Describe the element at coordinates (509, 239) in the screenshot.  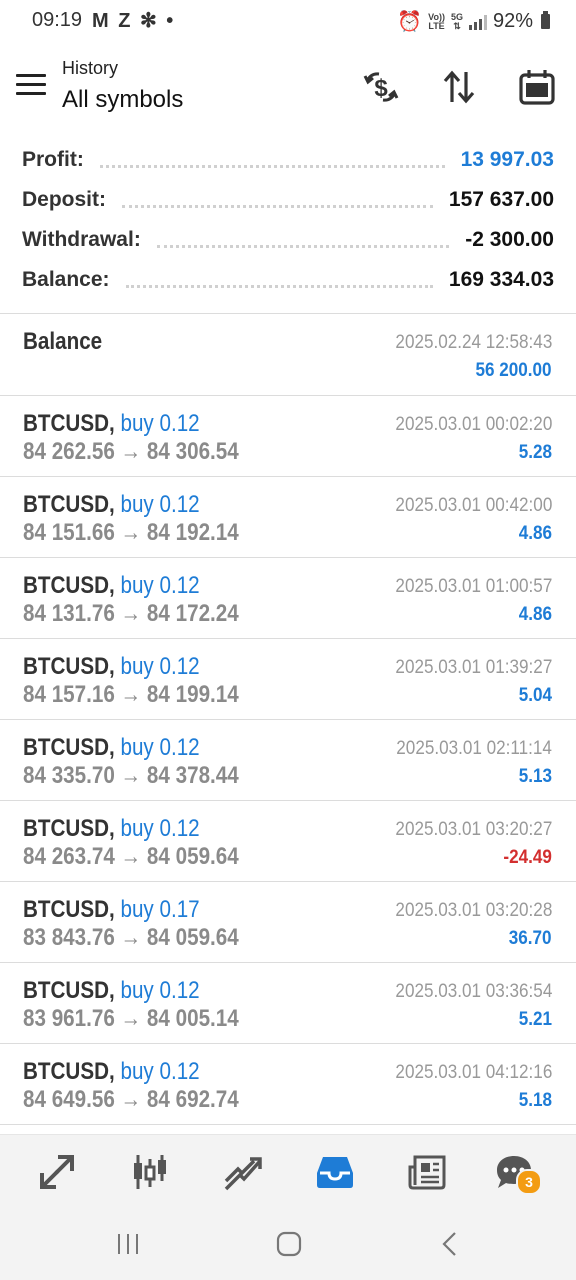
I see `withdrawal-value: -2 300.00` at that location.